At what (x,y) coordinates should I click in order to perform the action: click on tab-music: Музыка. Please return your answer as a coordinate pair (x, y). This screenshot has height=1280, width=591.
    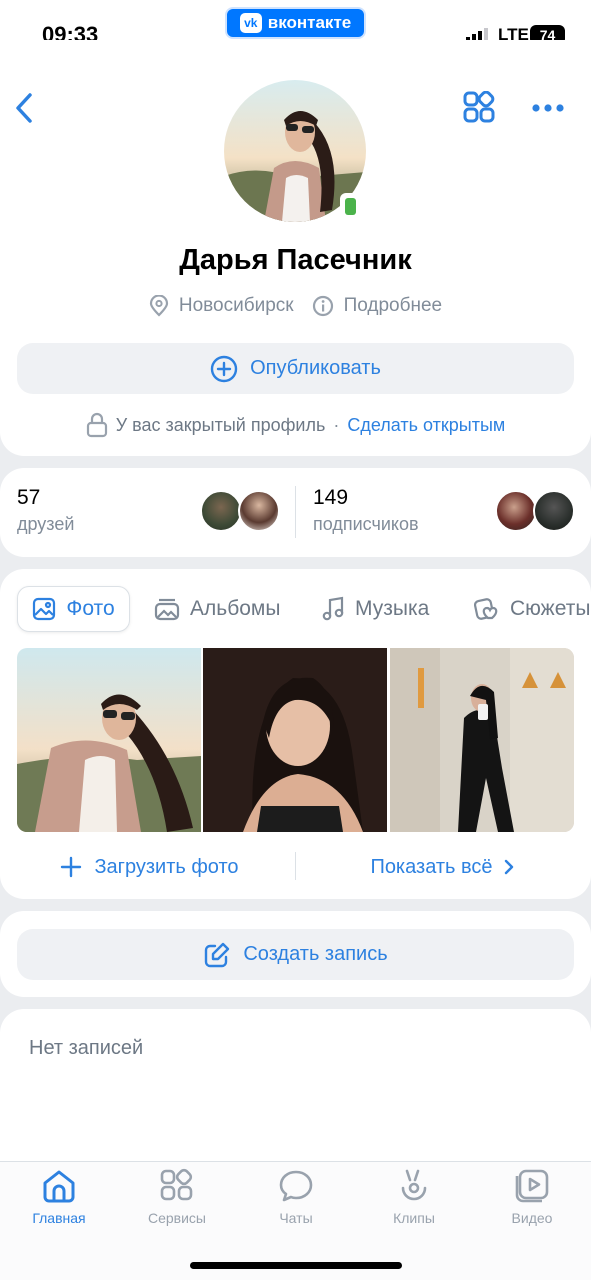
    Looking at the image, I should click on (375, 609).